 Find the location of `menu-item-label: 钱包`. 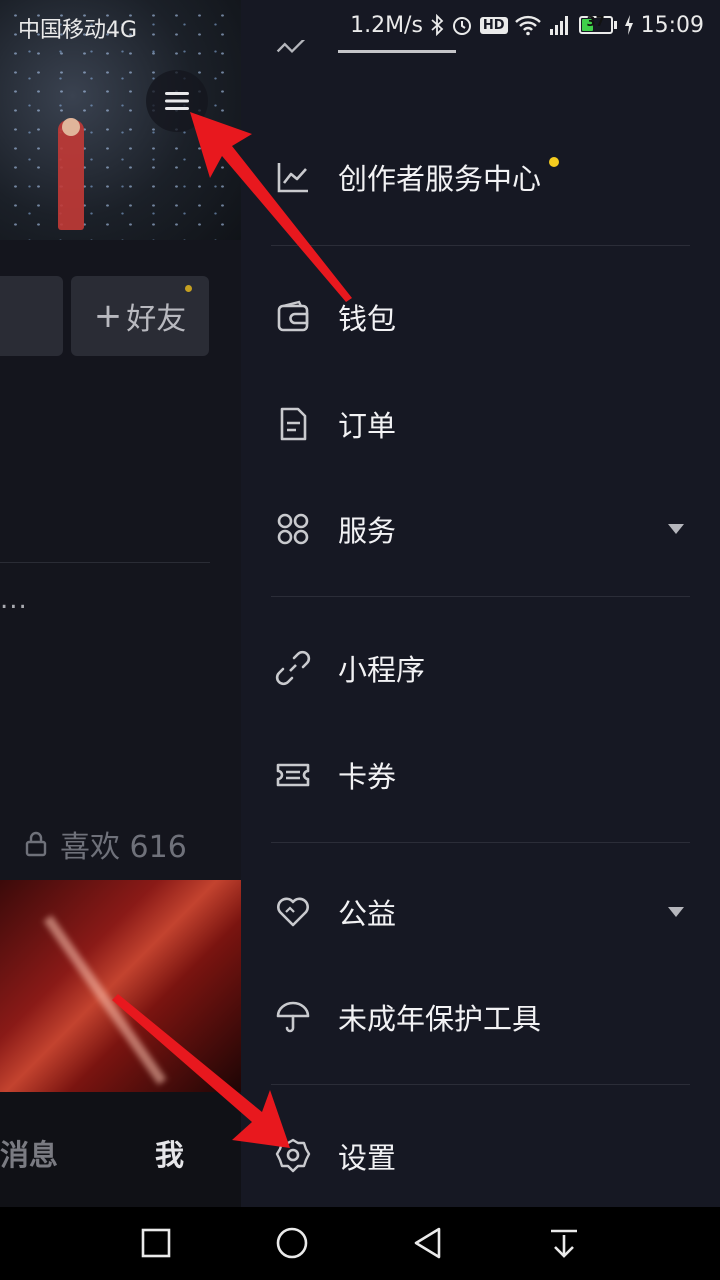

menu-item-label: 钱包 is located at coordinates (367, 319).